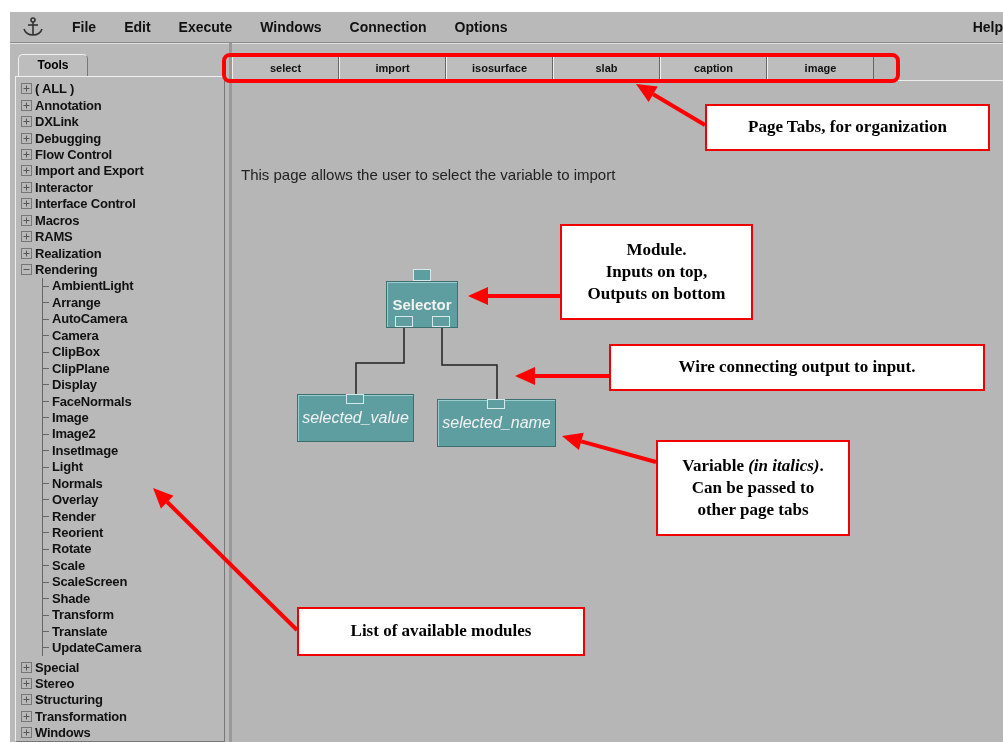 The height and width of the screenshot is (742, 1003). What do you see at coordinates (74, 385) in the screenshot?
I see `tree-item: Display` at bounding box center [74, 385].